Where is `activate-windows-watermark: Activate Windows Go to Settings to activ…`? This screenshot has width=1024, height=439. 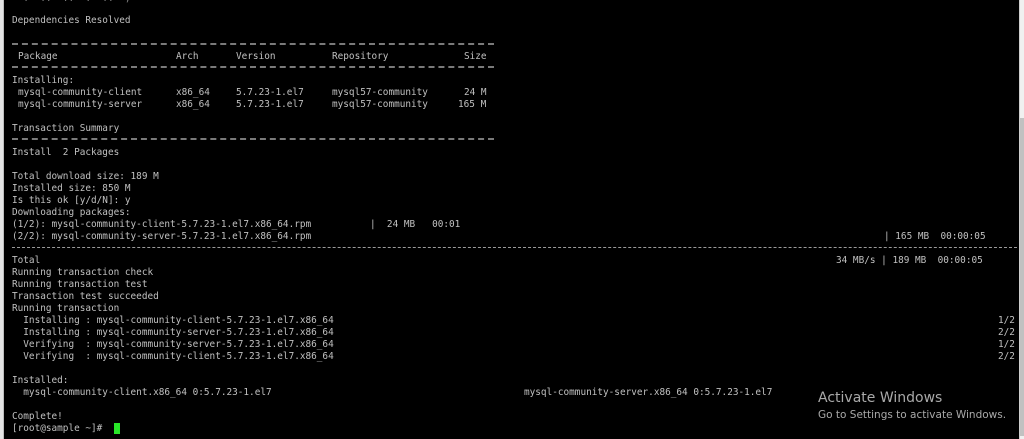 activate-windows-watermark: Activate Windows Go to Settings to activ… is located at coordinates (912, 406).